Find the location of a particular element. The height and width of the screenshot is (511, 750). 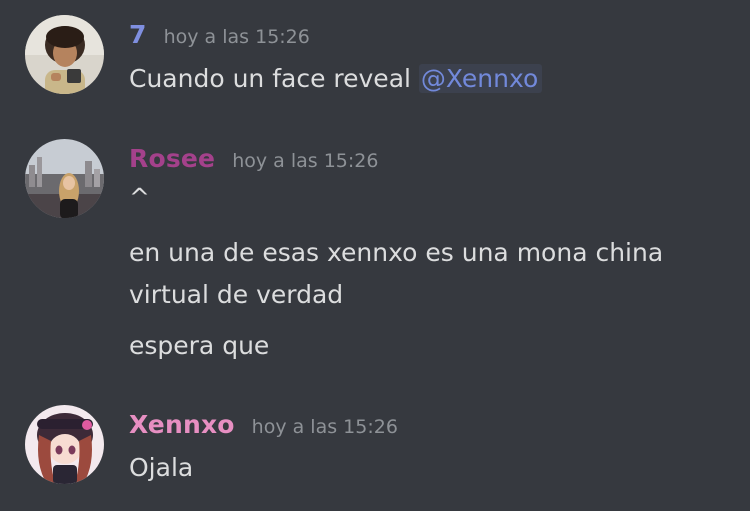

avatar-photo-man-curly-hair is located at coordinates (64, 54).